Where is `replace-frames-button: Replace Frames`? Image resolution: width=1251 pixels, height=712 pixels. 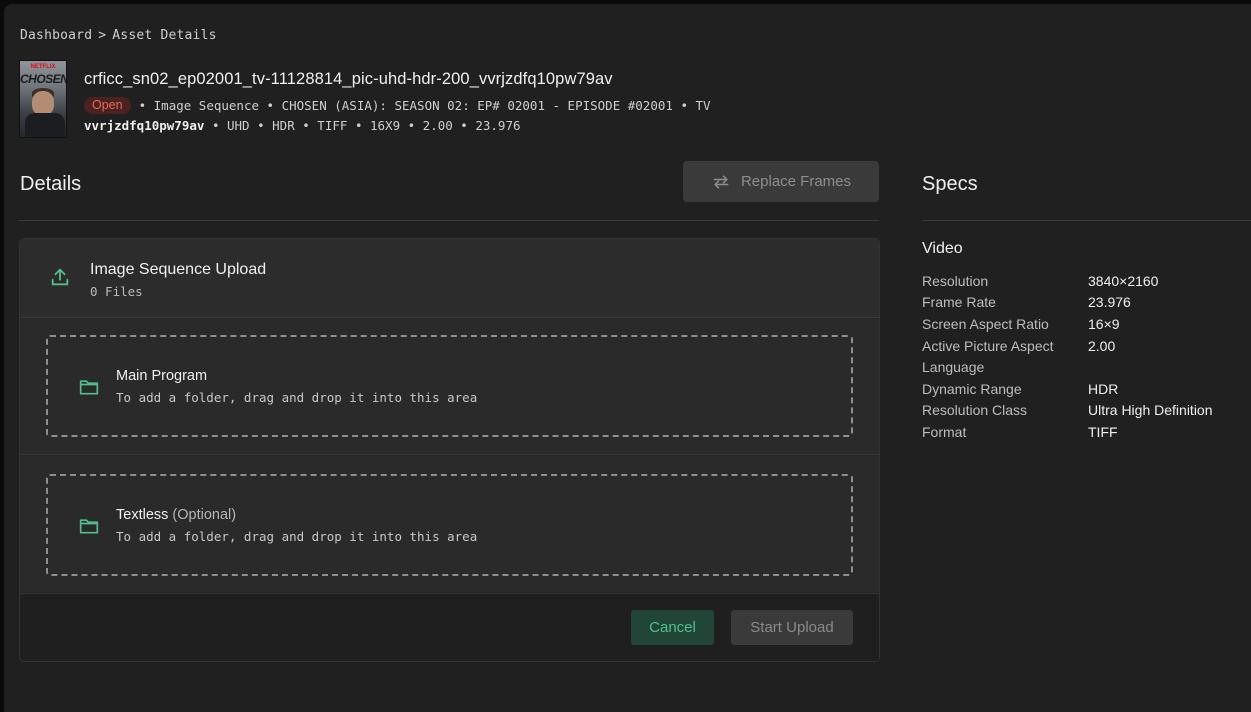 replace-frames-button: Replace Frames is located at coordinates (781, 181).